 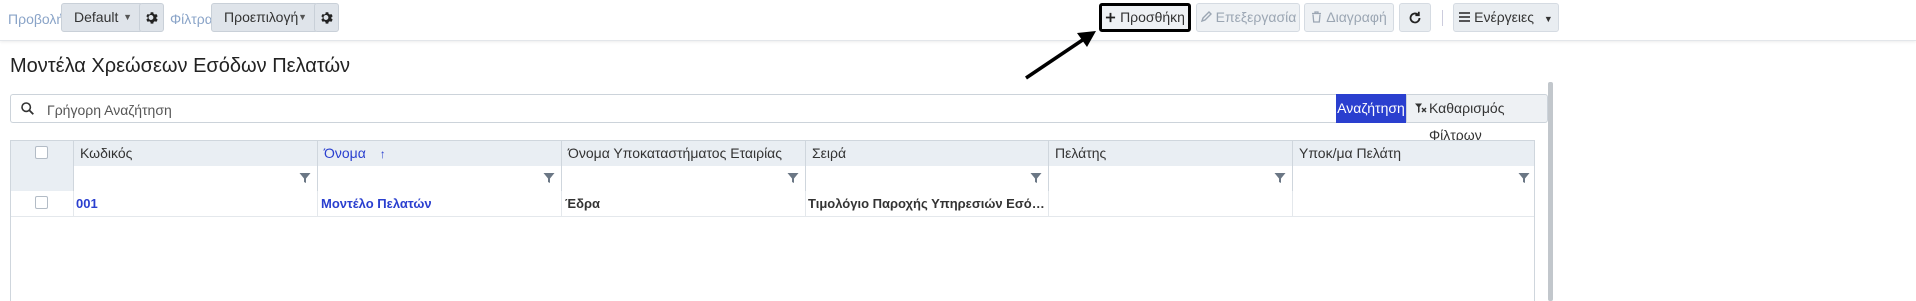 What do you see at coordinates (927, 153) in the screenshot?
I see `column-header-series: Σειρά` at bounding box center [927, 153].